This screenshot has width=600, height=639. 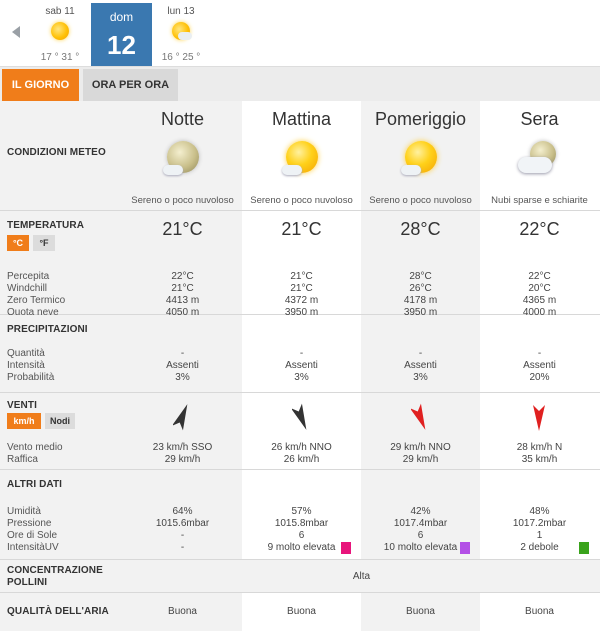 I want to click on air-pomeriggio: Buona, so click(x=420, y=612).